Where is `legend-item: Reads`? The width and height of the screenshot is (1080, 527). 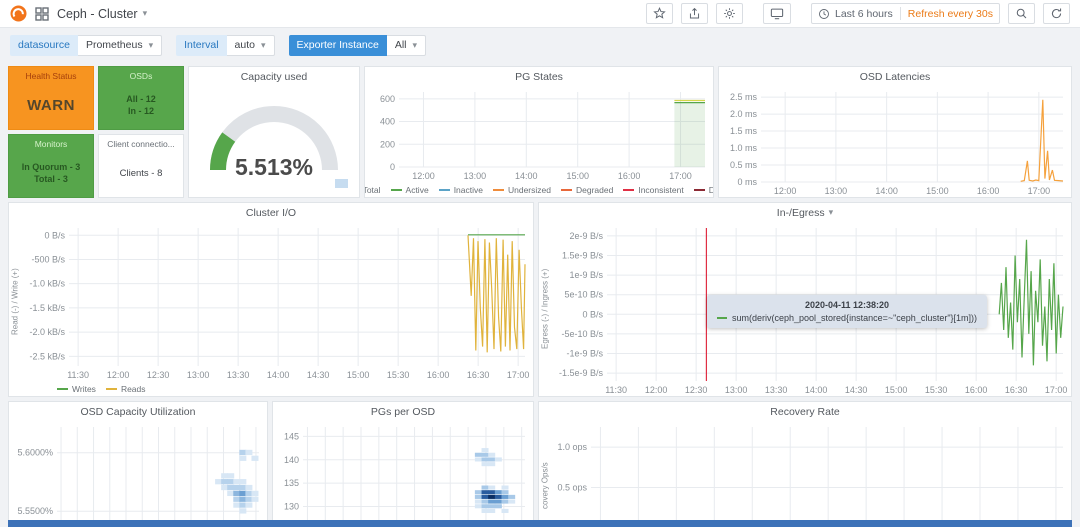 legend-item: Reads is located at coordinates (125, 389).